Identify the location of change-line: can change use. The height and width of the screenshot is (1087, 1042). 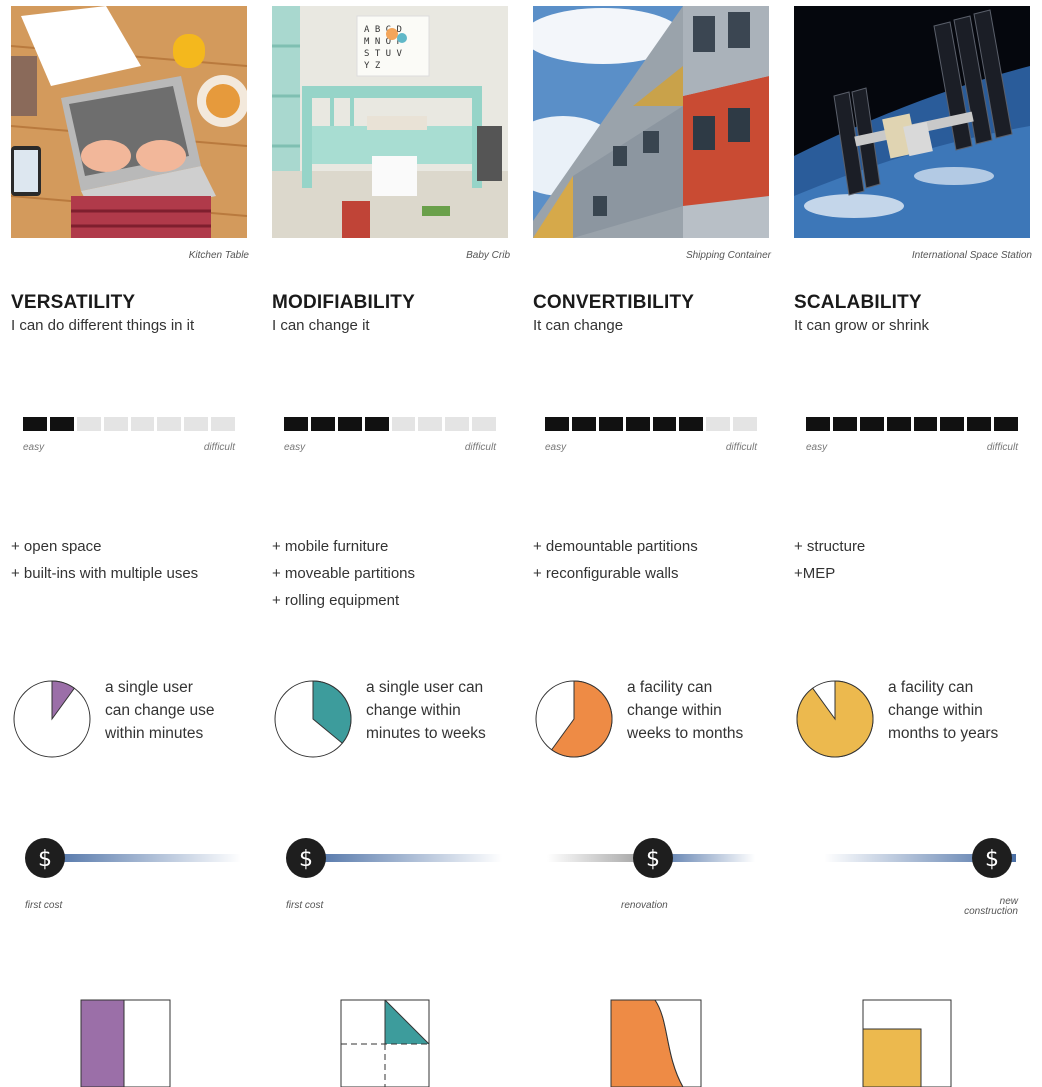
(160, 710).